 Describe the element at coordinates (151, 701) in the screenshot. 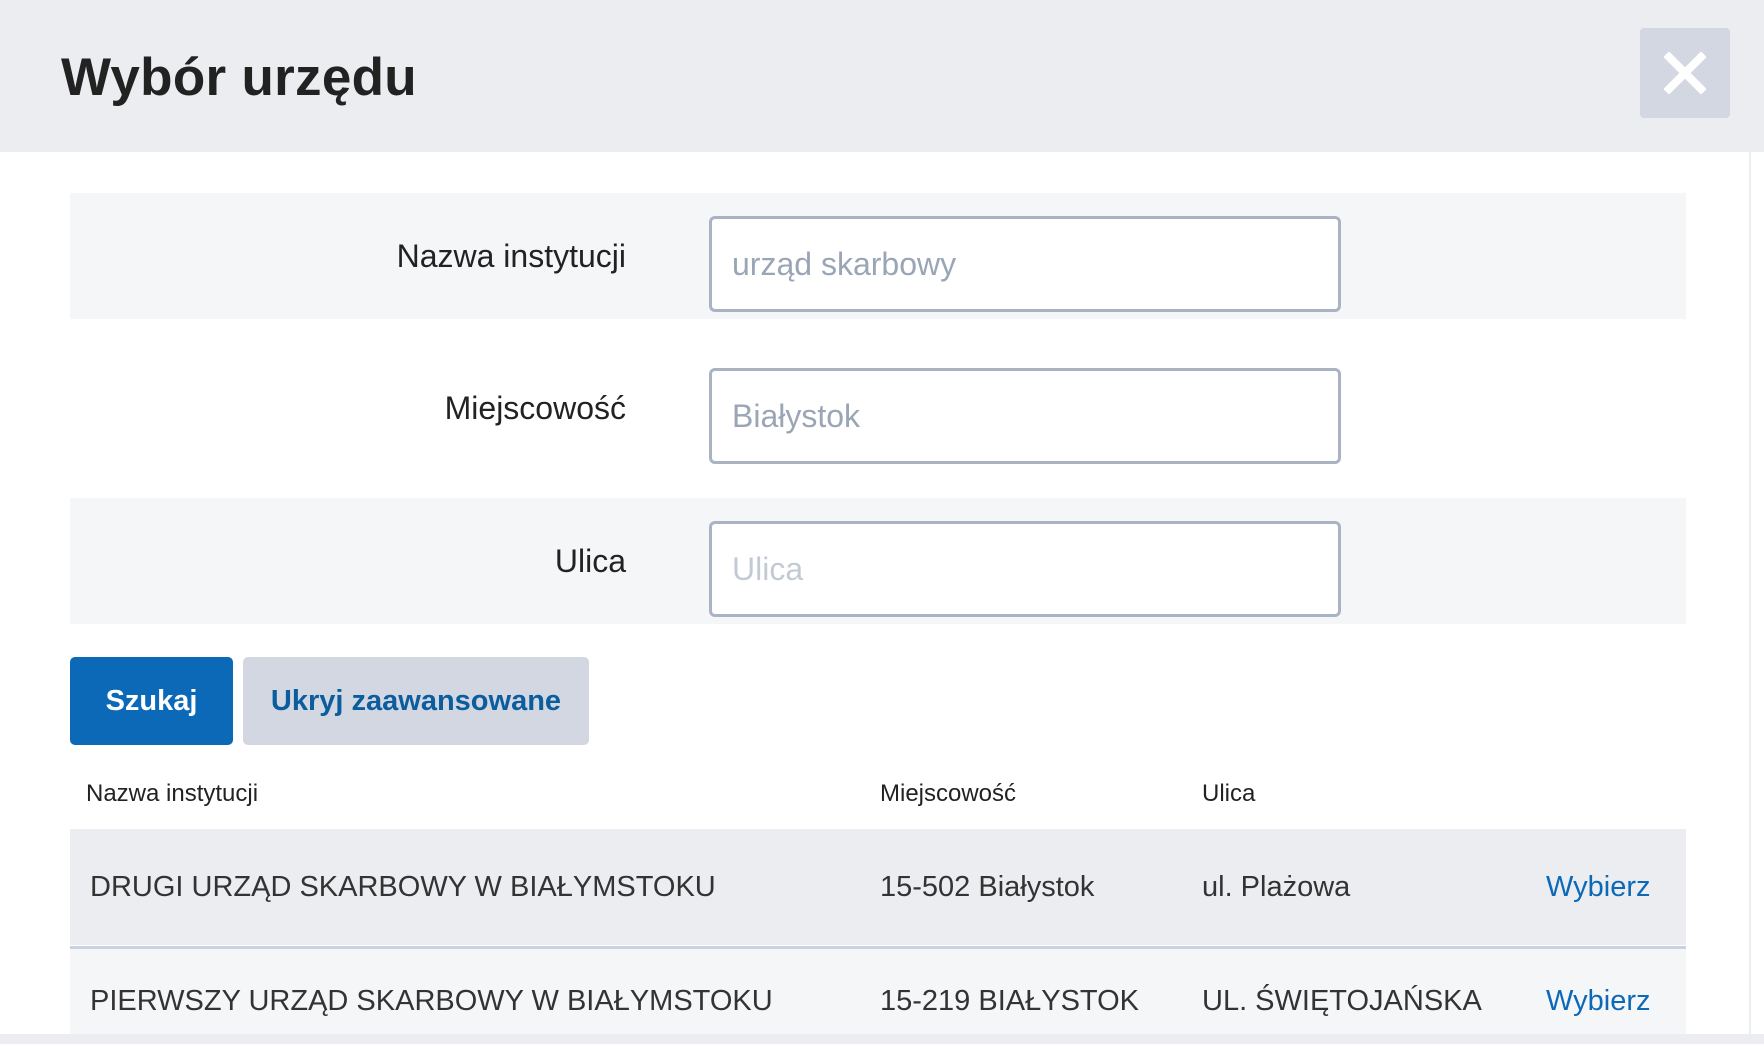

I see `search-button: Szukaj` at that location.